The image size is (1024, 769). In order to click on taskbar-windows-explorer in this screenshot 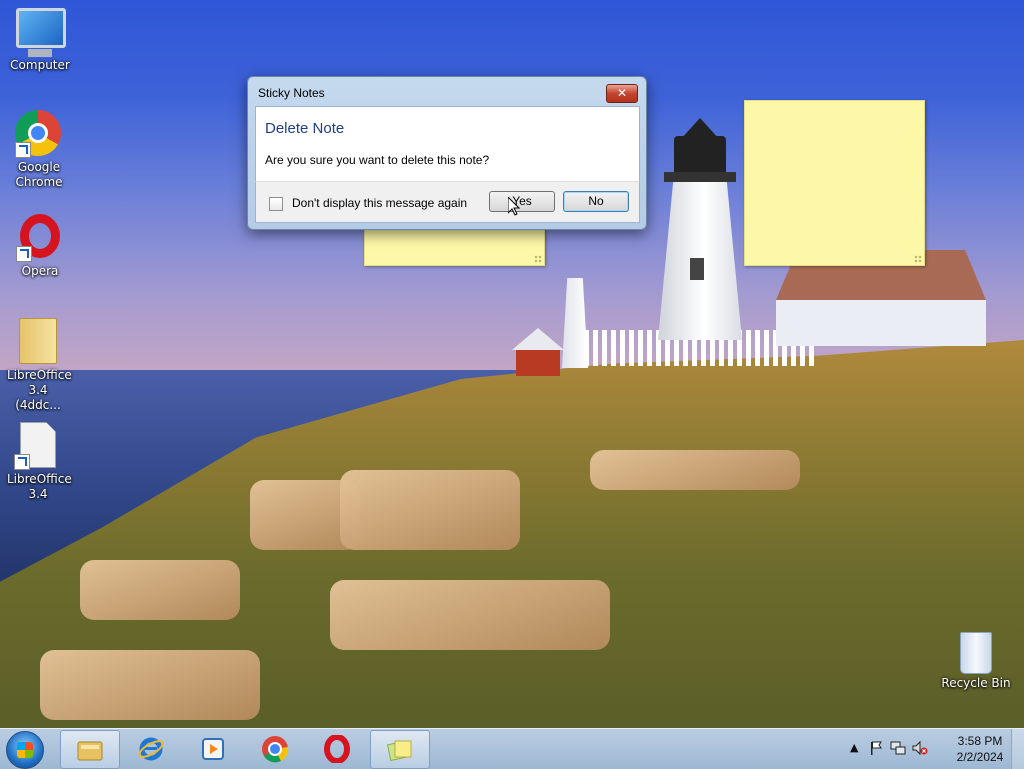, I will do `click(90, 749)`.